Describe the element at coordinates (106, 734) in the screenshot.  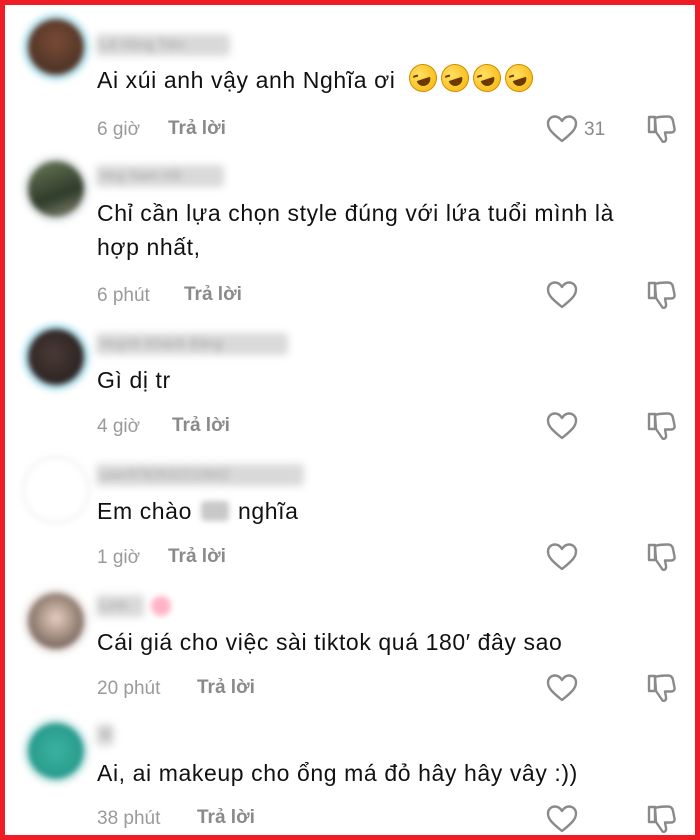
I see `username-text: lil` at that location.